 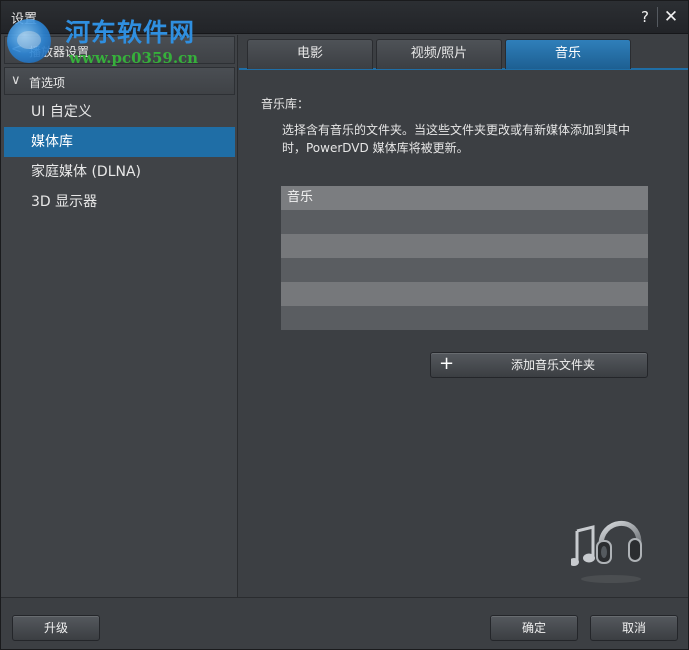 What do you see at coordinates (634, 628) in the screenshot?
I see `cancel-button: 取消` at bounding box center [634, 628].